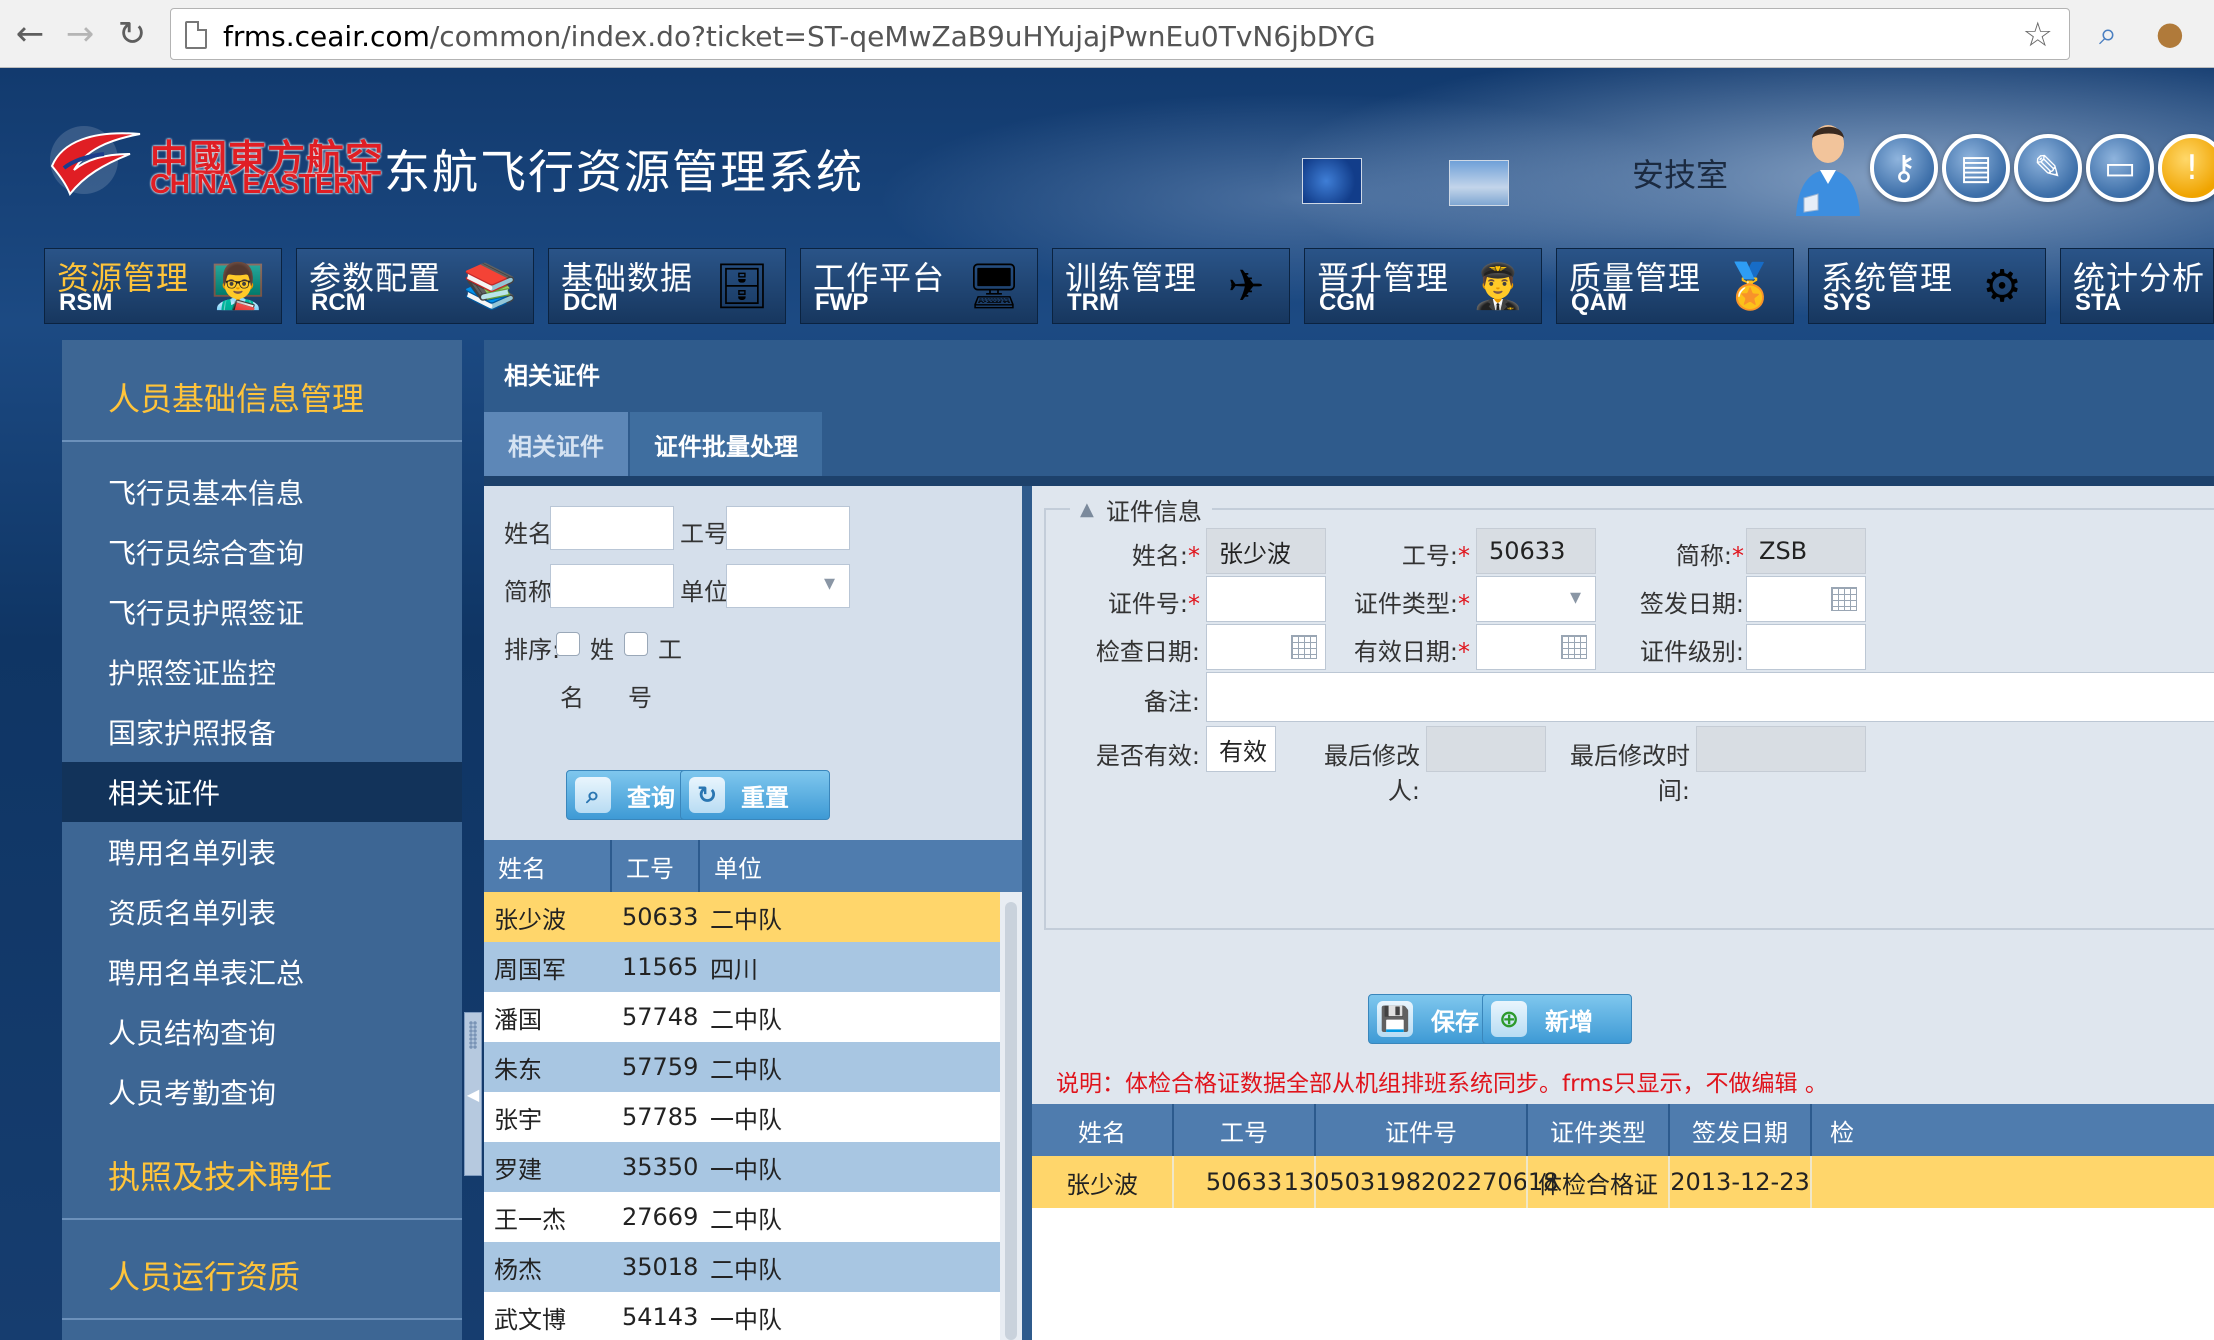 This screenshot has height=1340, width=2214. What do you see at coordinates (473, 1094) in the screenshot?
I see `sidebar-collapse-handle: ◀` at bounding box center [473, 1094].